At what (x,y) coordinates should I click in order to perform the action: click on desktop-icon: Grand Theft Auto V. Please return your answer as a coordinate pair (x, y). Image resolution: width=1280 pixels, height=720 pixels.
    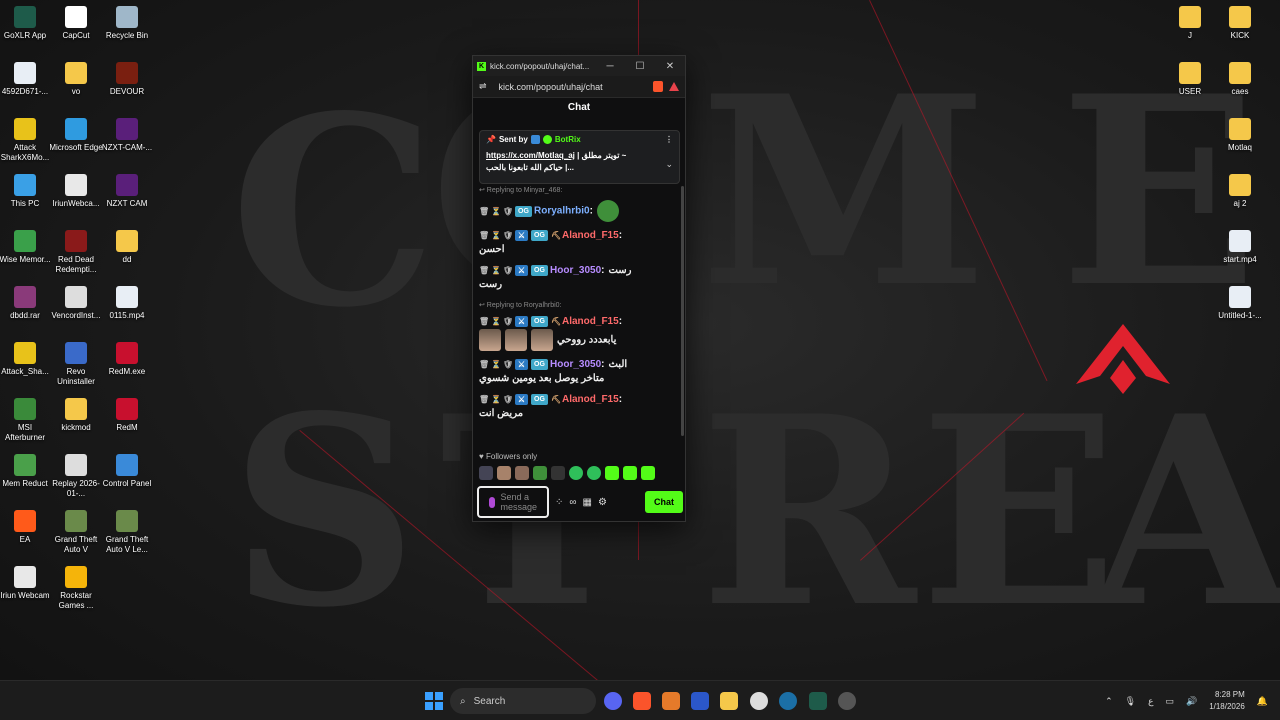
    Looking at the image, I should click on (76, 532).